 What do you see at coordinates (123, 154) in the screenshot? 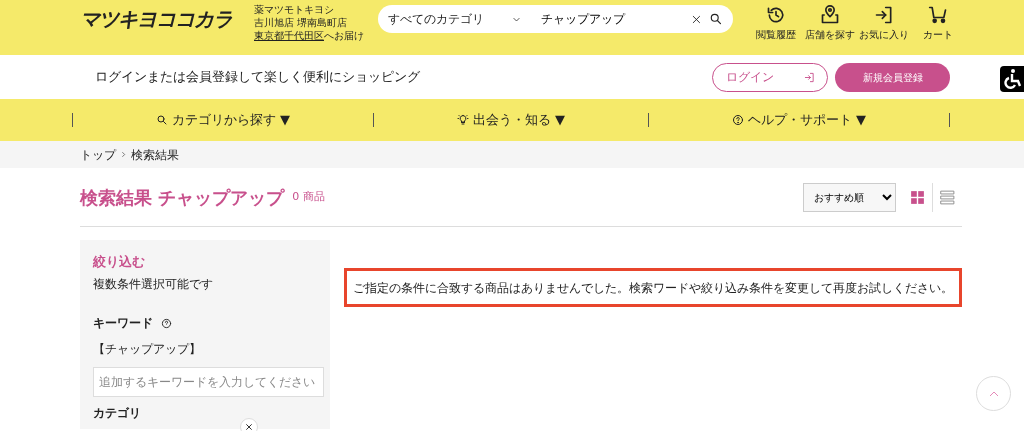
I see `chevron-right-icon` at bounding box center [123, 154].